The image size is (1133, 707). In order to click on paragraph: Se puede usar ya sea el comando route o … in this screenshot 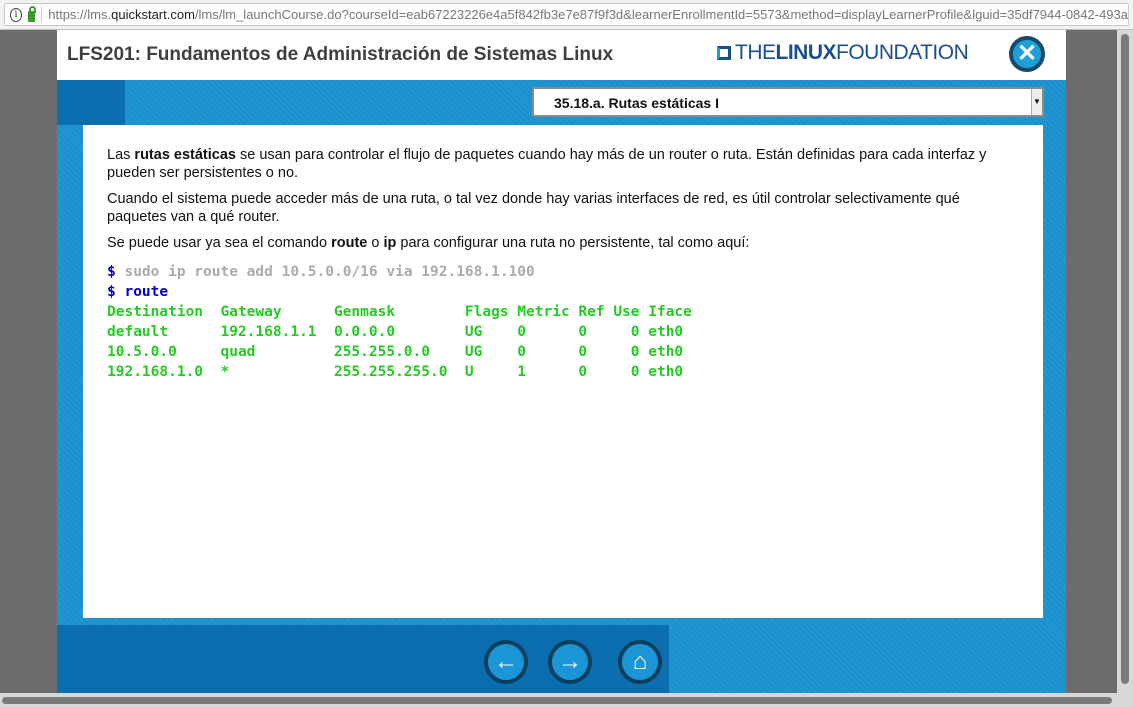, I will do `click(428, 243)`.